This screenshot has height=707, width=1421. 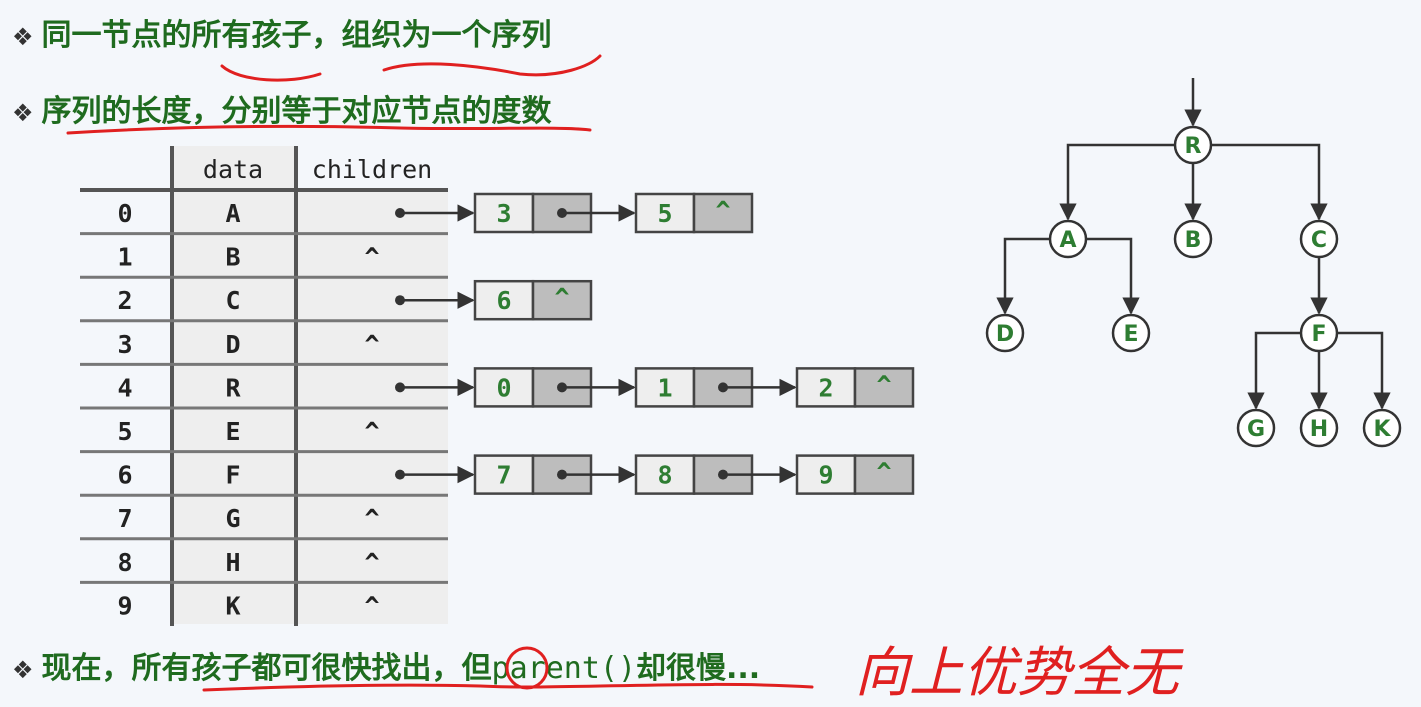 I want to click on list-node-value: 3, so click(x=503, y=213).